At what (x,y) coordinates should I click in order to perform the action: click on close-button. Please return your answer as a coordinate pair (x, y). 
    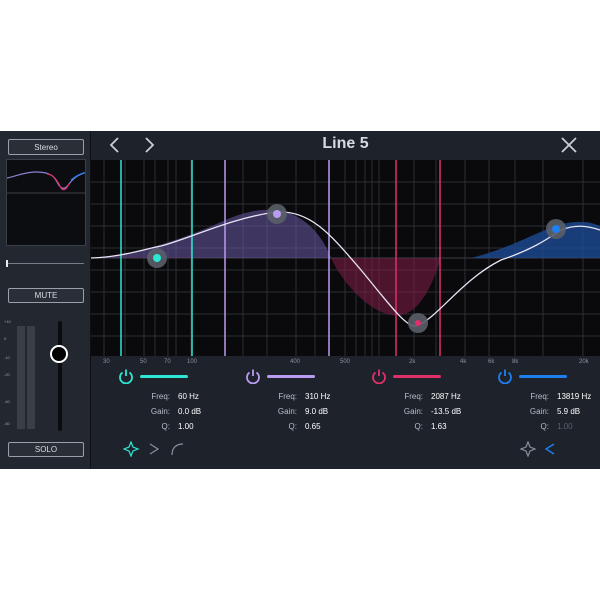
    Looking at the image, I should click on (569, 145).